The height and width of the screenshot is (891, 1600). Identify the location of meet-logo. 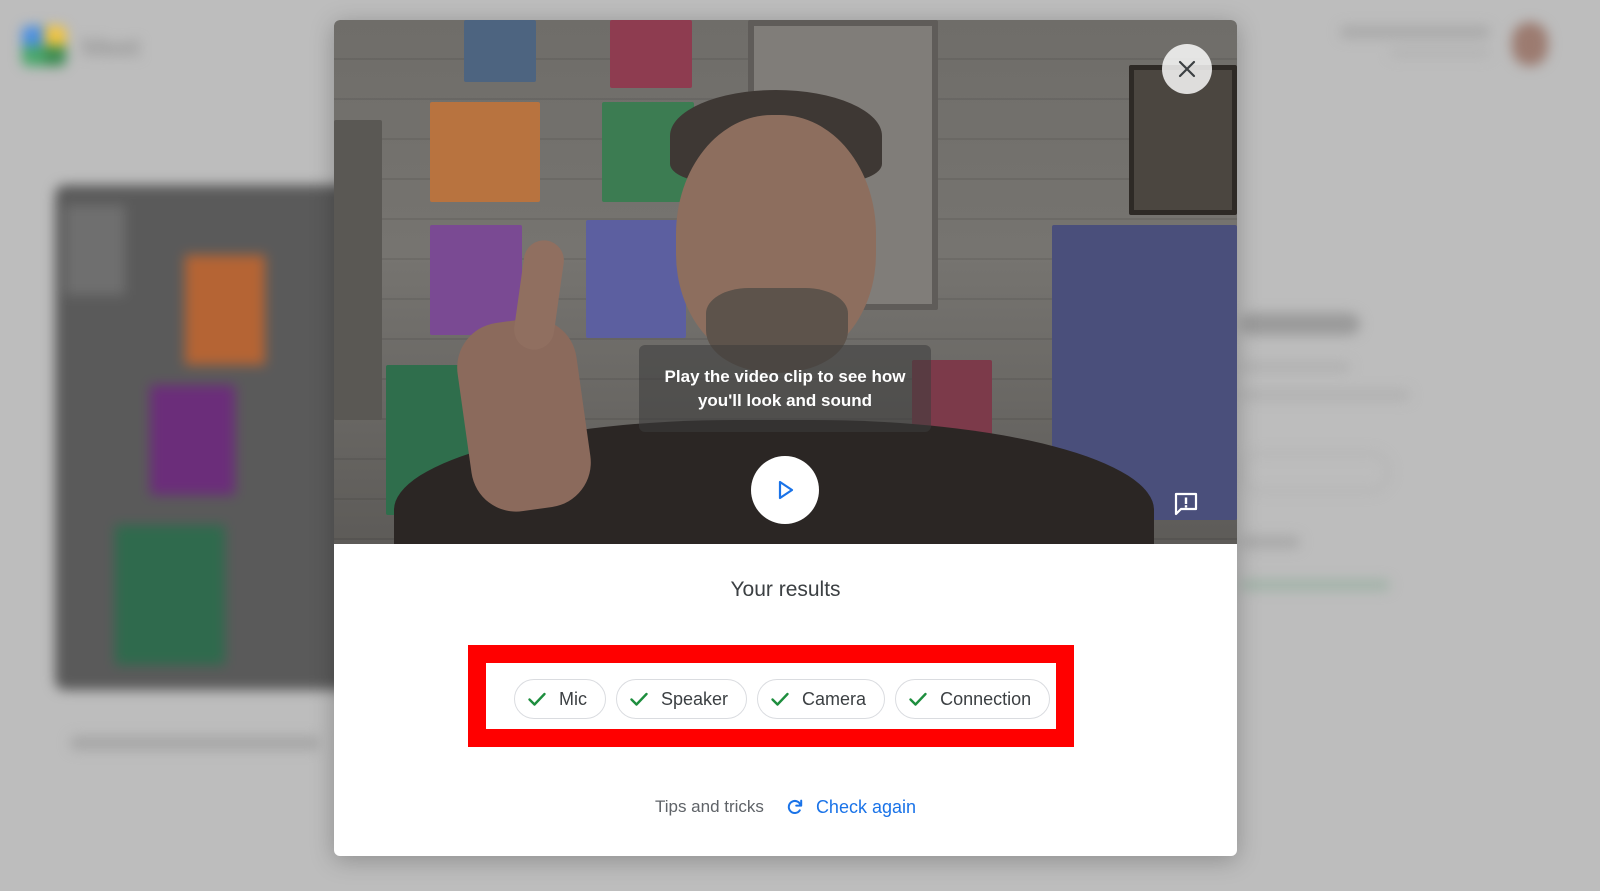
(44, 46).